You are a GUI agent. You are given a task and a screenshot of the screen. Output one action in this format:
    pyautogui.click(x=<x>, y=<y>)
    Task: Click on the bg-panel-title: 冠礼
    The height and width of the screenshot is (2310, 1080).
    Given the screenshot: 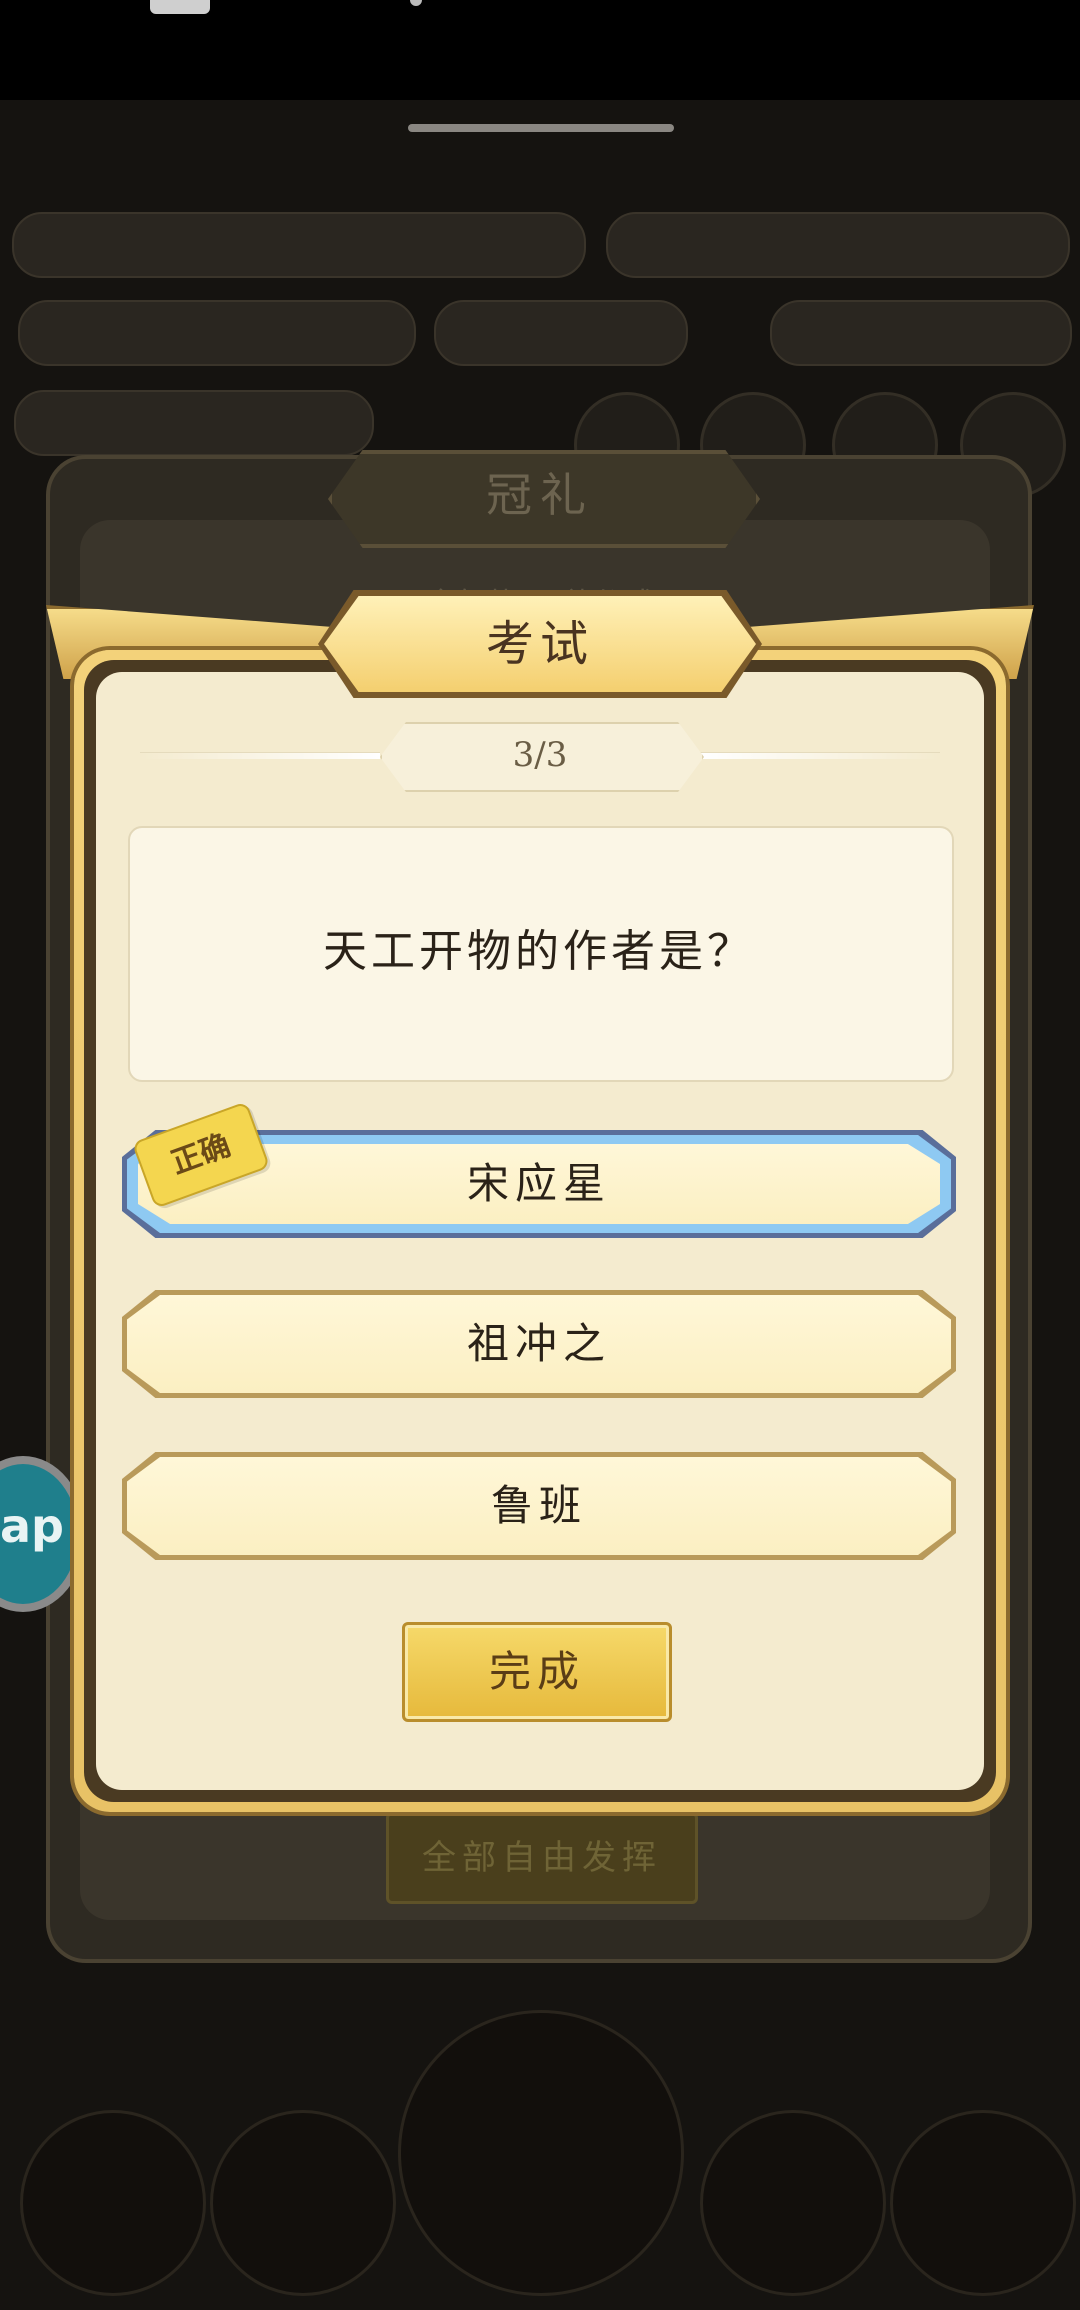 What is the action you would take?
    pyautogui.click(x=540, y=495)
    